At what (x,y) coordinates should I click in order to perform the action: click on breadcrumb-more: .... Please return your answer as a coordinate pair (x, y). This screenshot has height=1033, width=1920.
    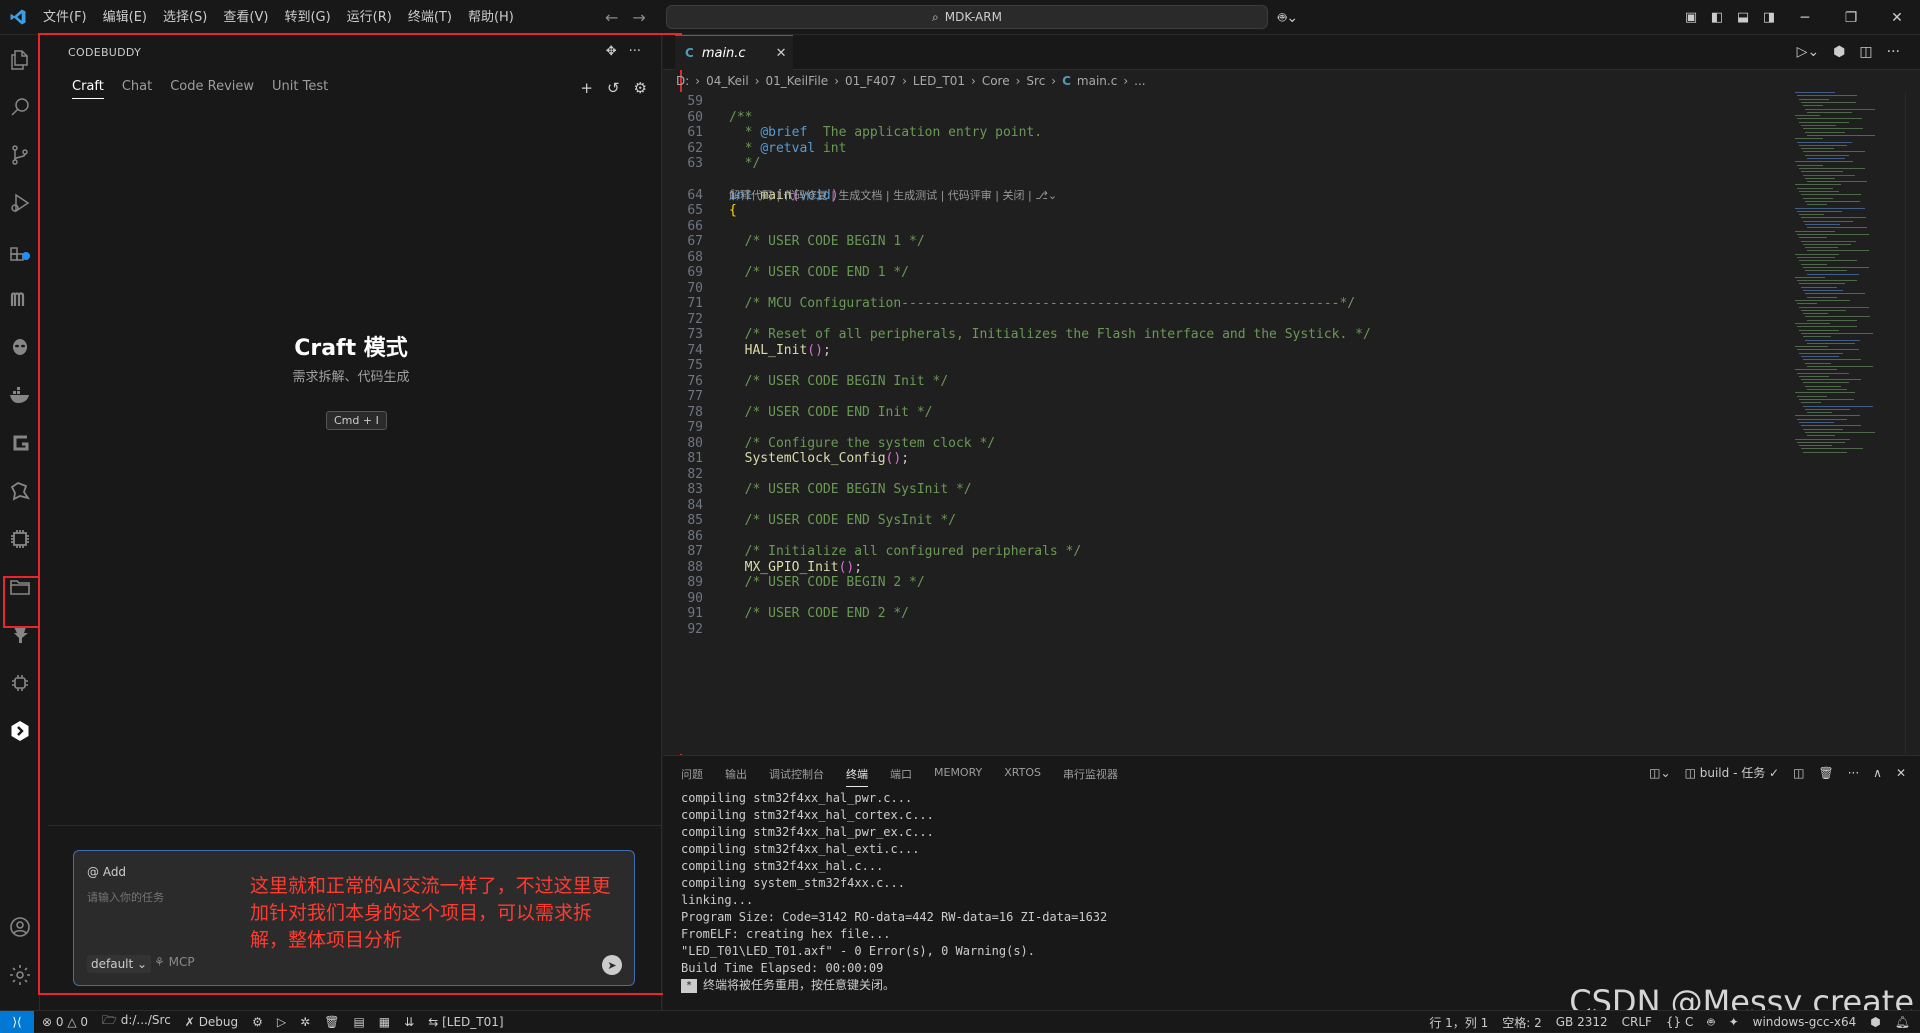
    Looking at the image, I should click on (1139, 81).